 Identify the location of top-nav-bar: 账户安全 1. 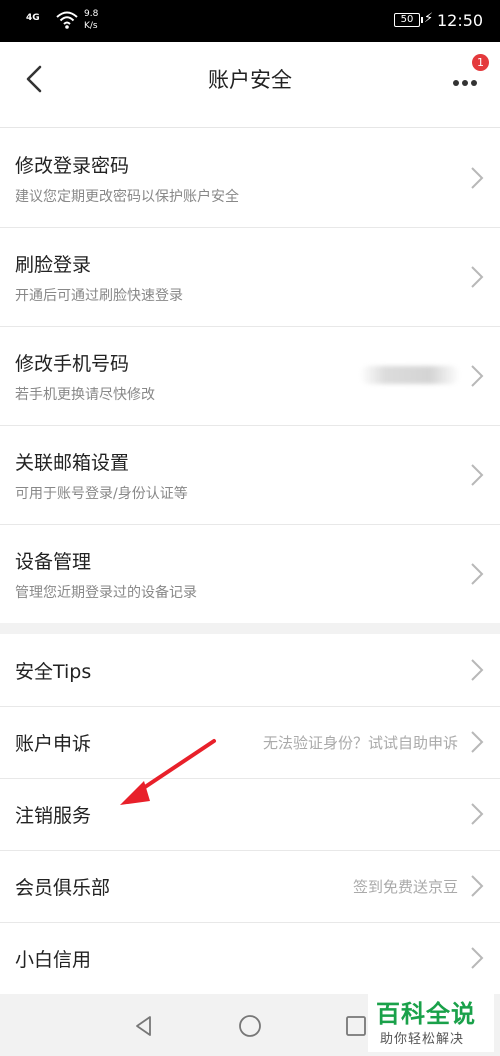
(250, 85).